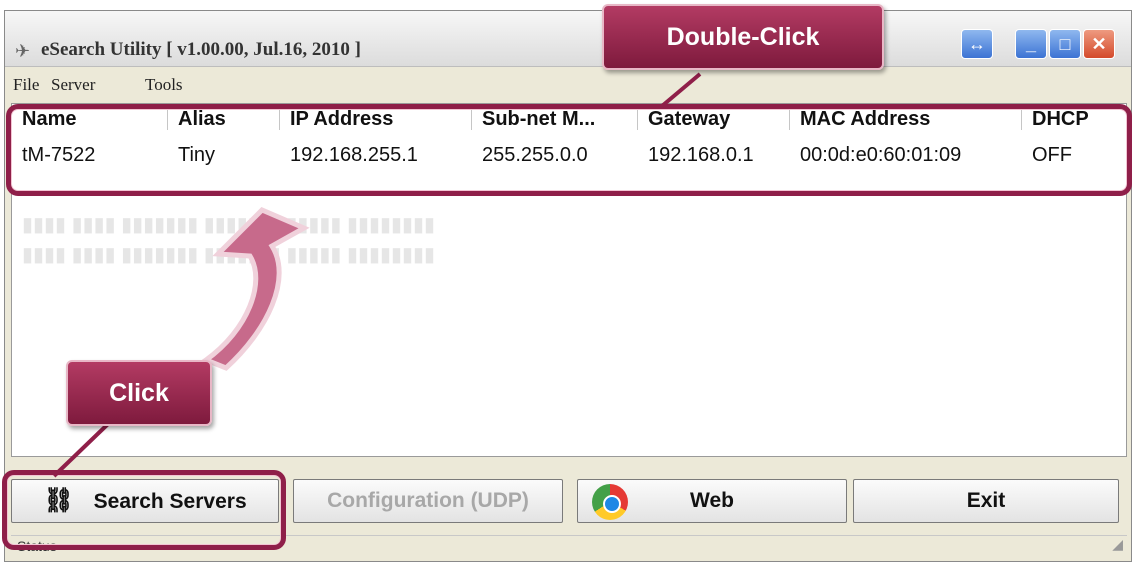  What do you see at coordinates (73, 85) in the screenshot?
I see `menu-server: Server` at bounding box center [73, 85].